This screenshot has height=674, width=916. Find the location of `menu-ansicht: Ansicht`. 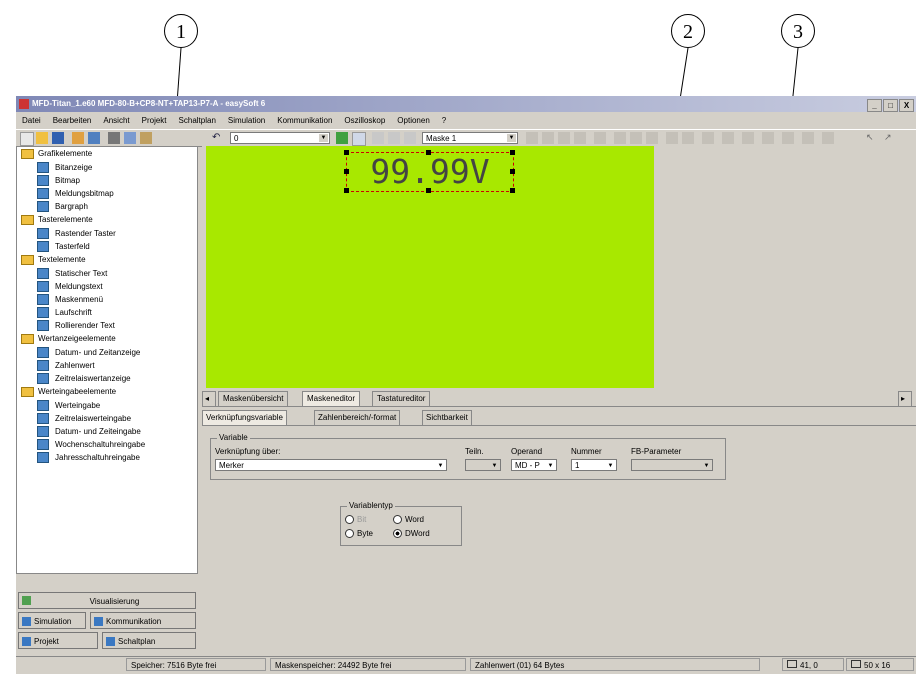

menu-ansicht: Ansicht is located at coordinates (116, 120).